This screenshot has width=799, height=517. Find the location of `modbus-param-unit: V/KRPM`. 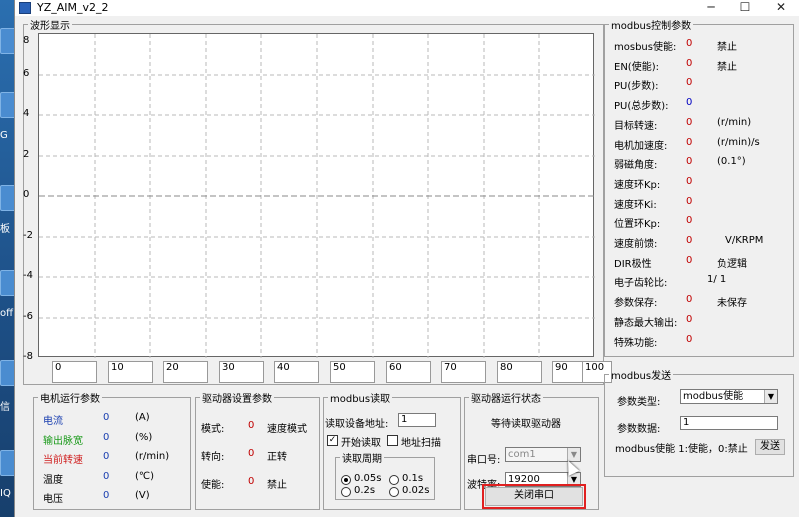

modbus-param-unit: V/KRPM is located at coordinates (744, 240).